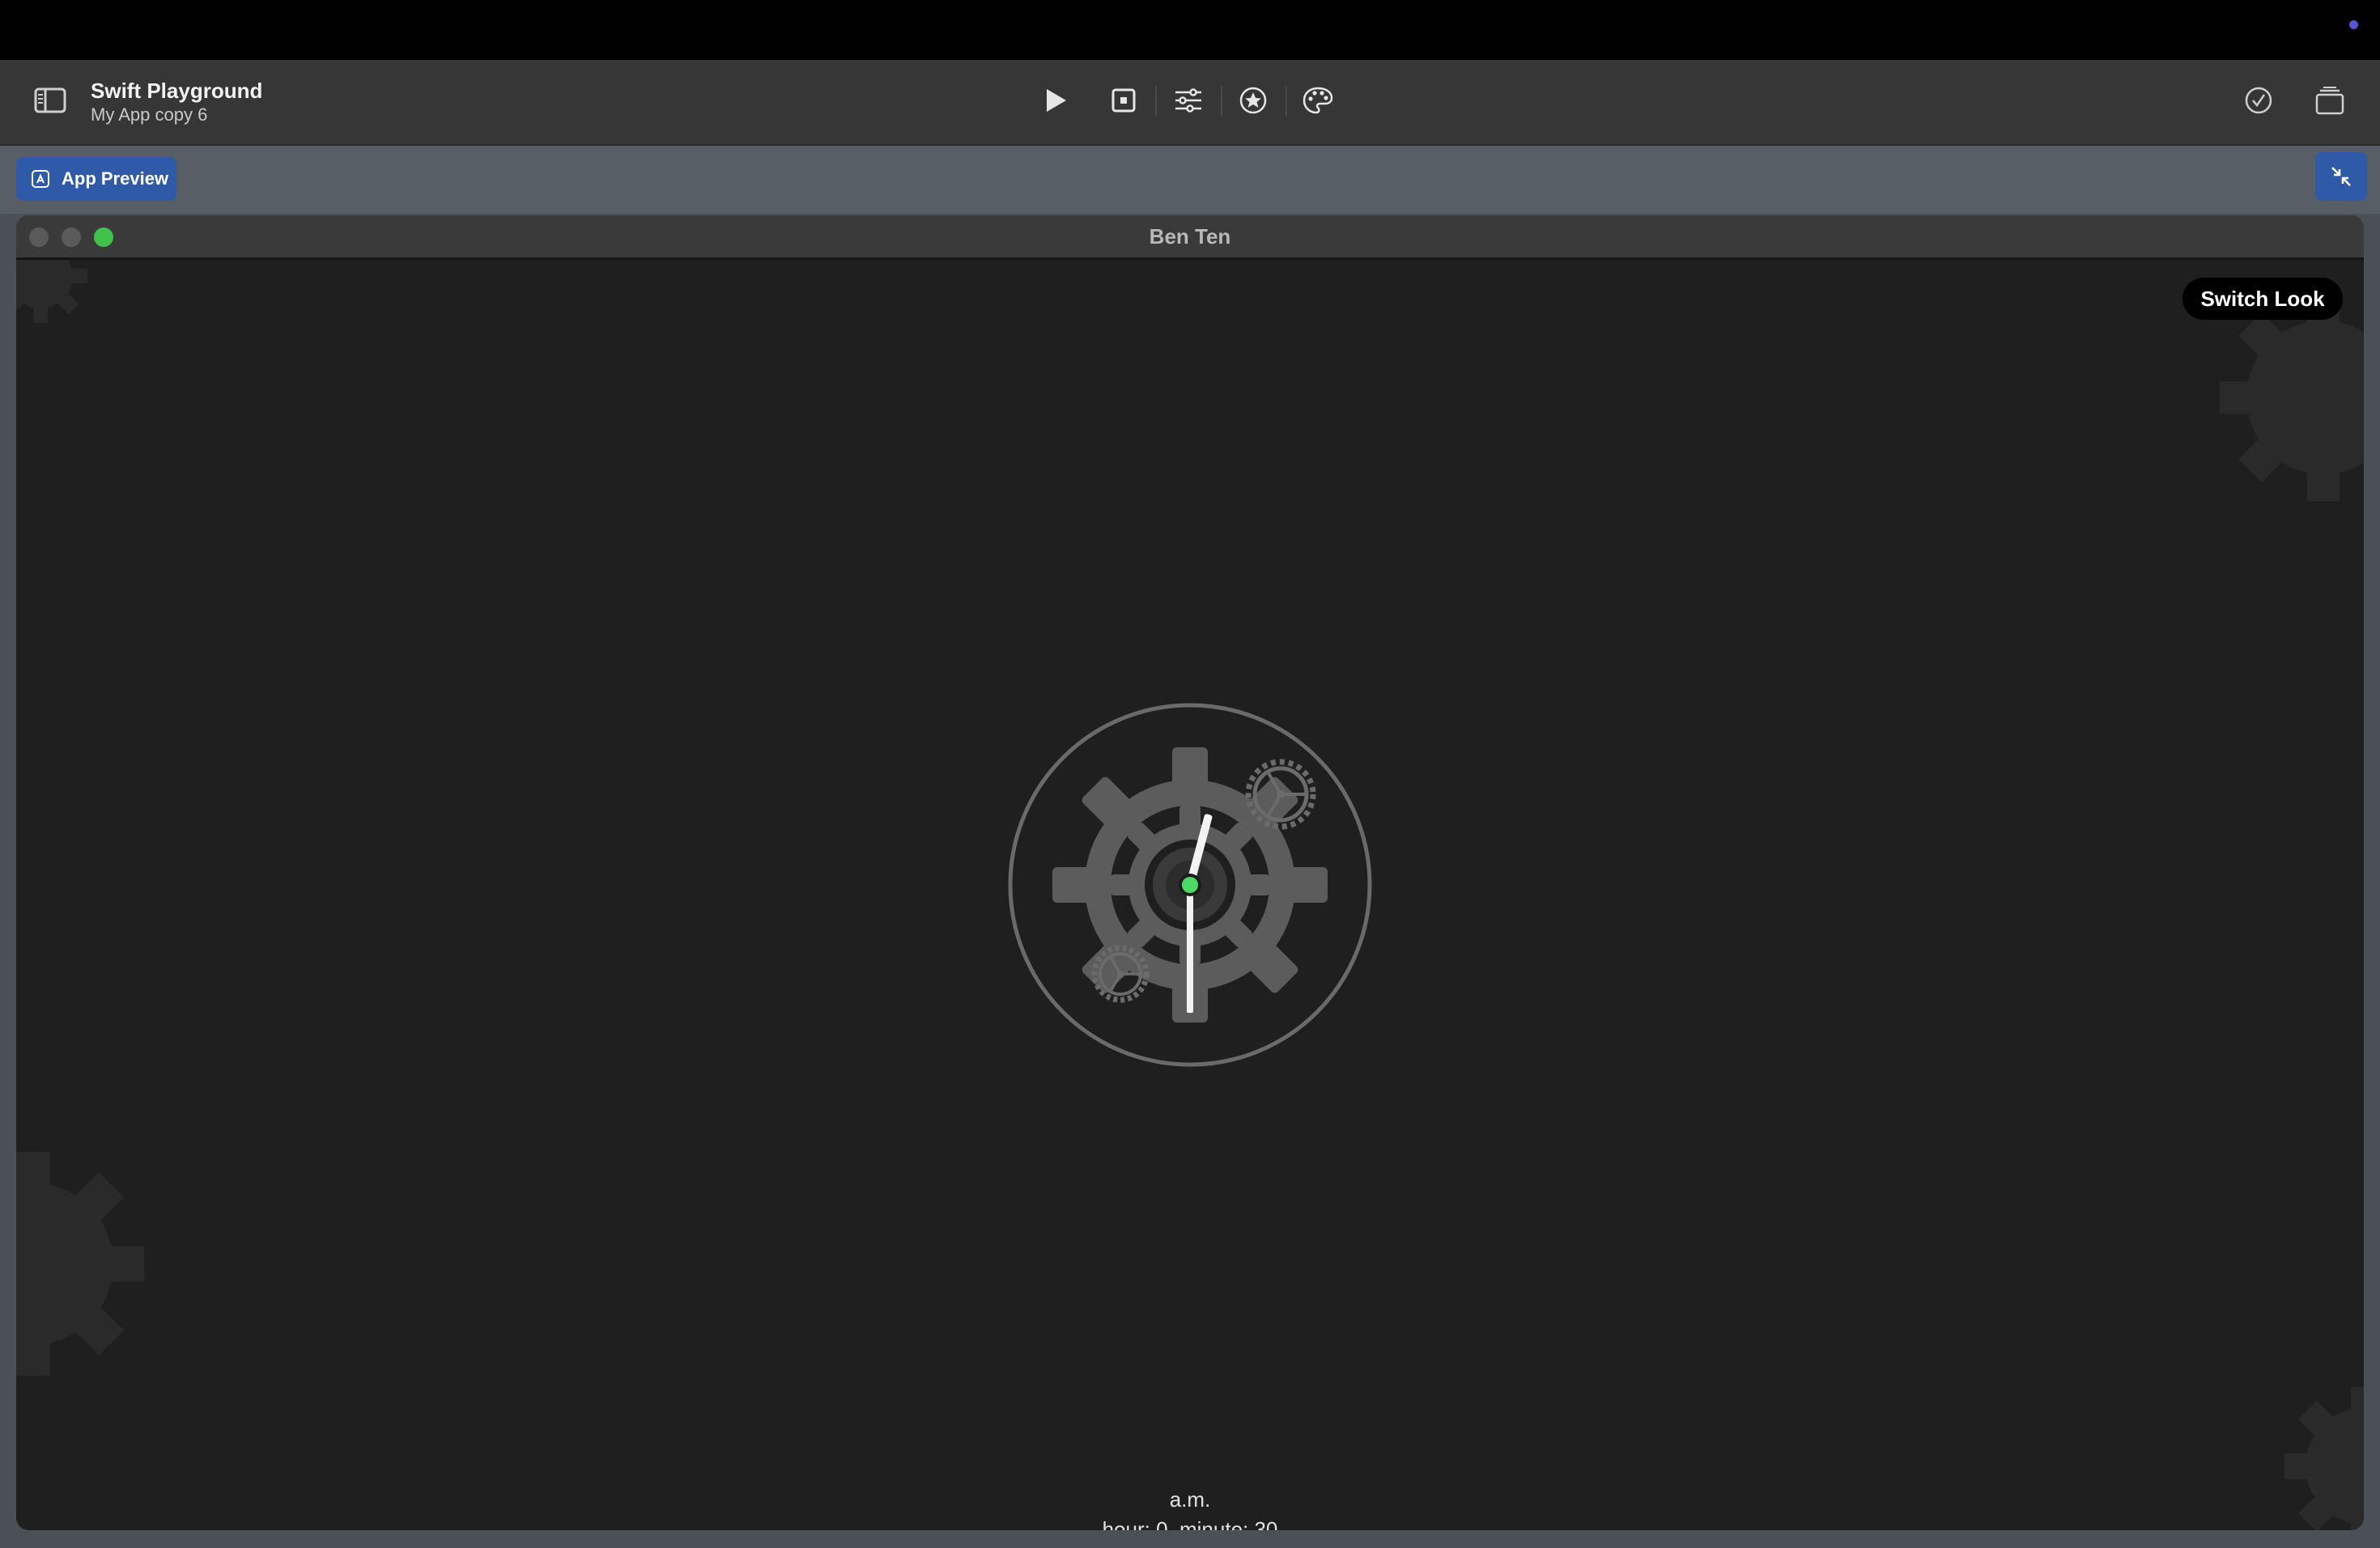  I want to click on window-title: Ben Ten, so click(1190, 237).